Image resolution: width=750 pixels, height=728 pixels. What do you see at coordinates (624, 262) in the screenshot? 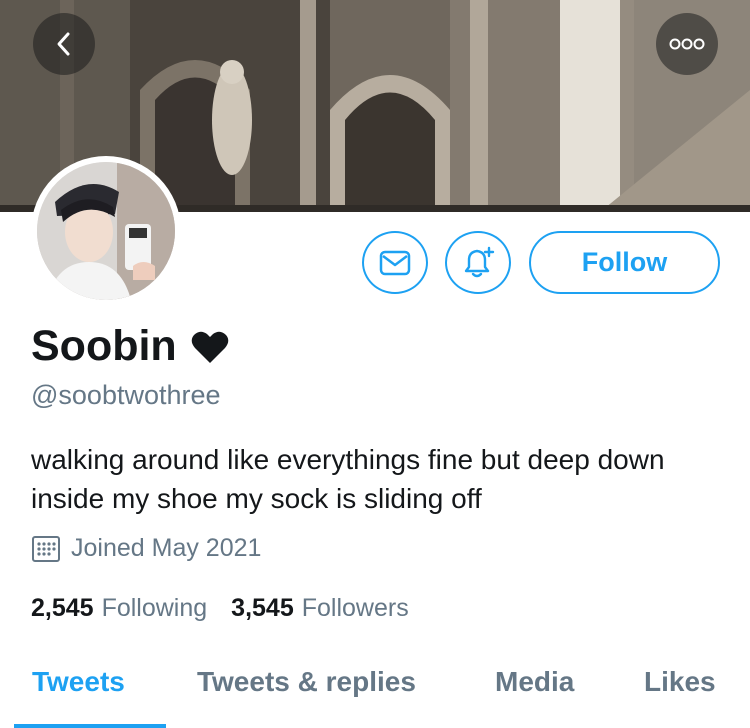
I see `follow-button: Follow` at bounding box center [624, 262].